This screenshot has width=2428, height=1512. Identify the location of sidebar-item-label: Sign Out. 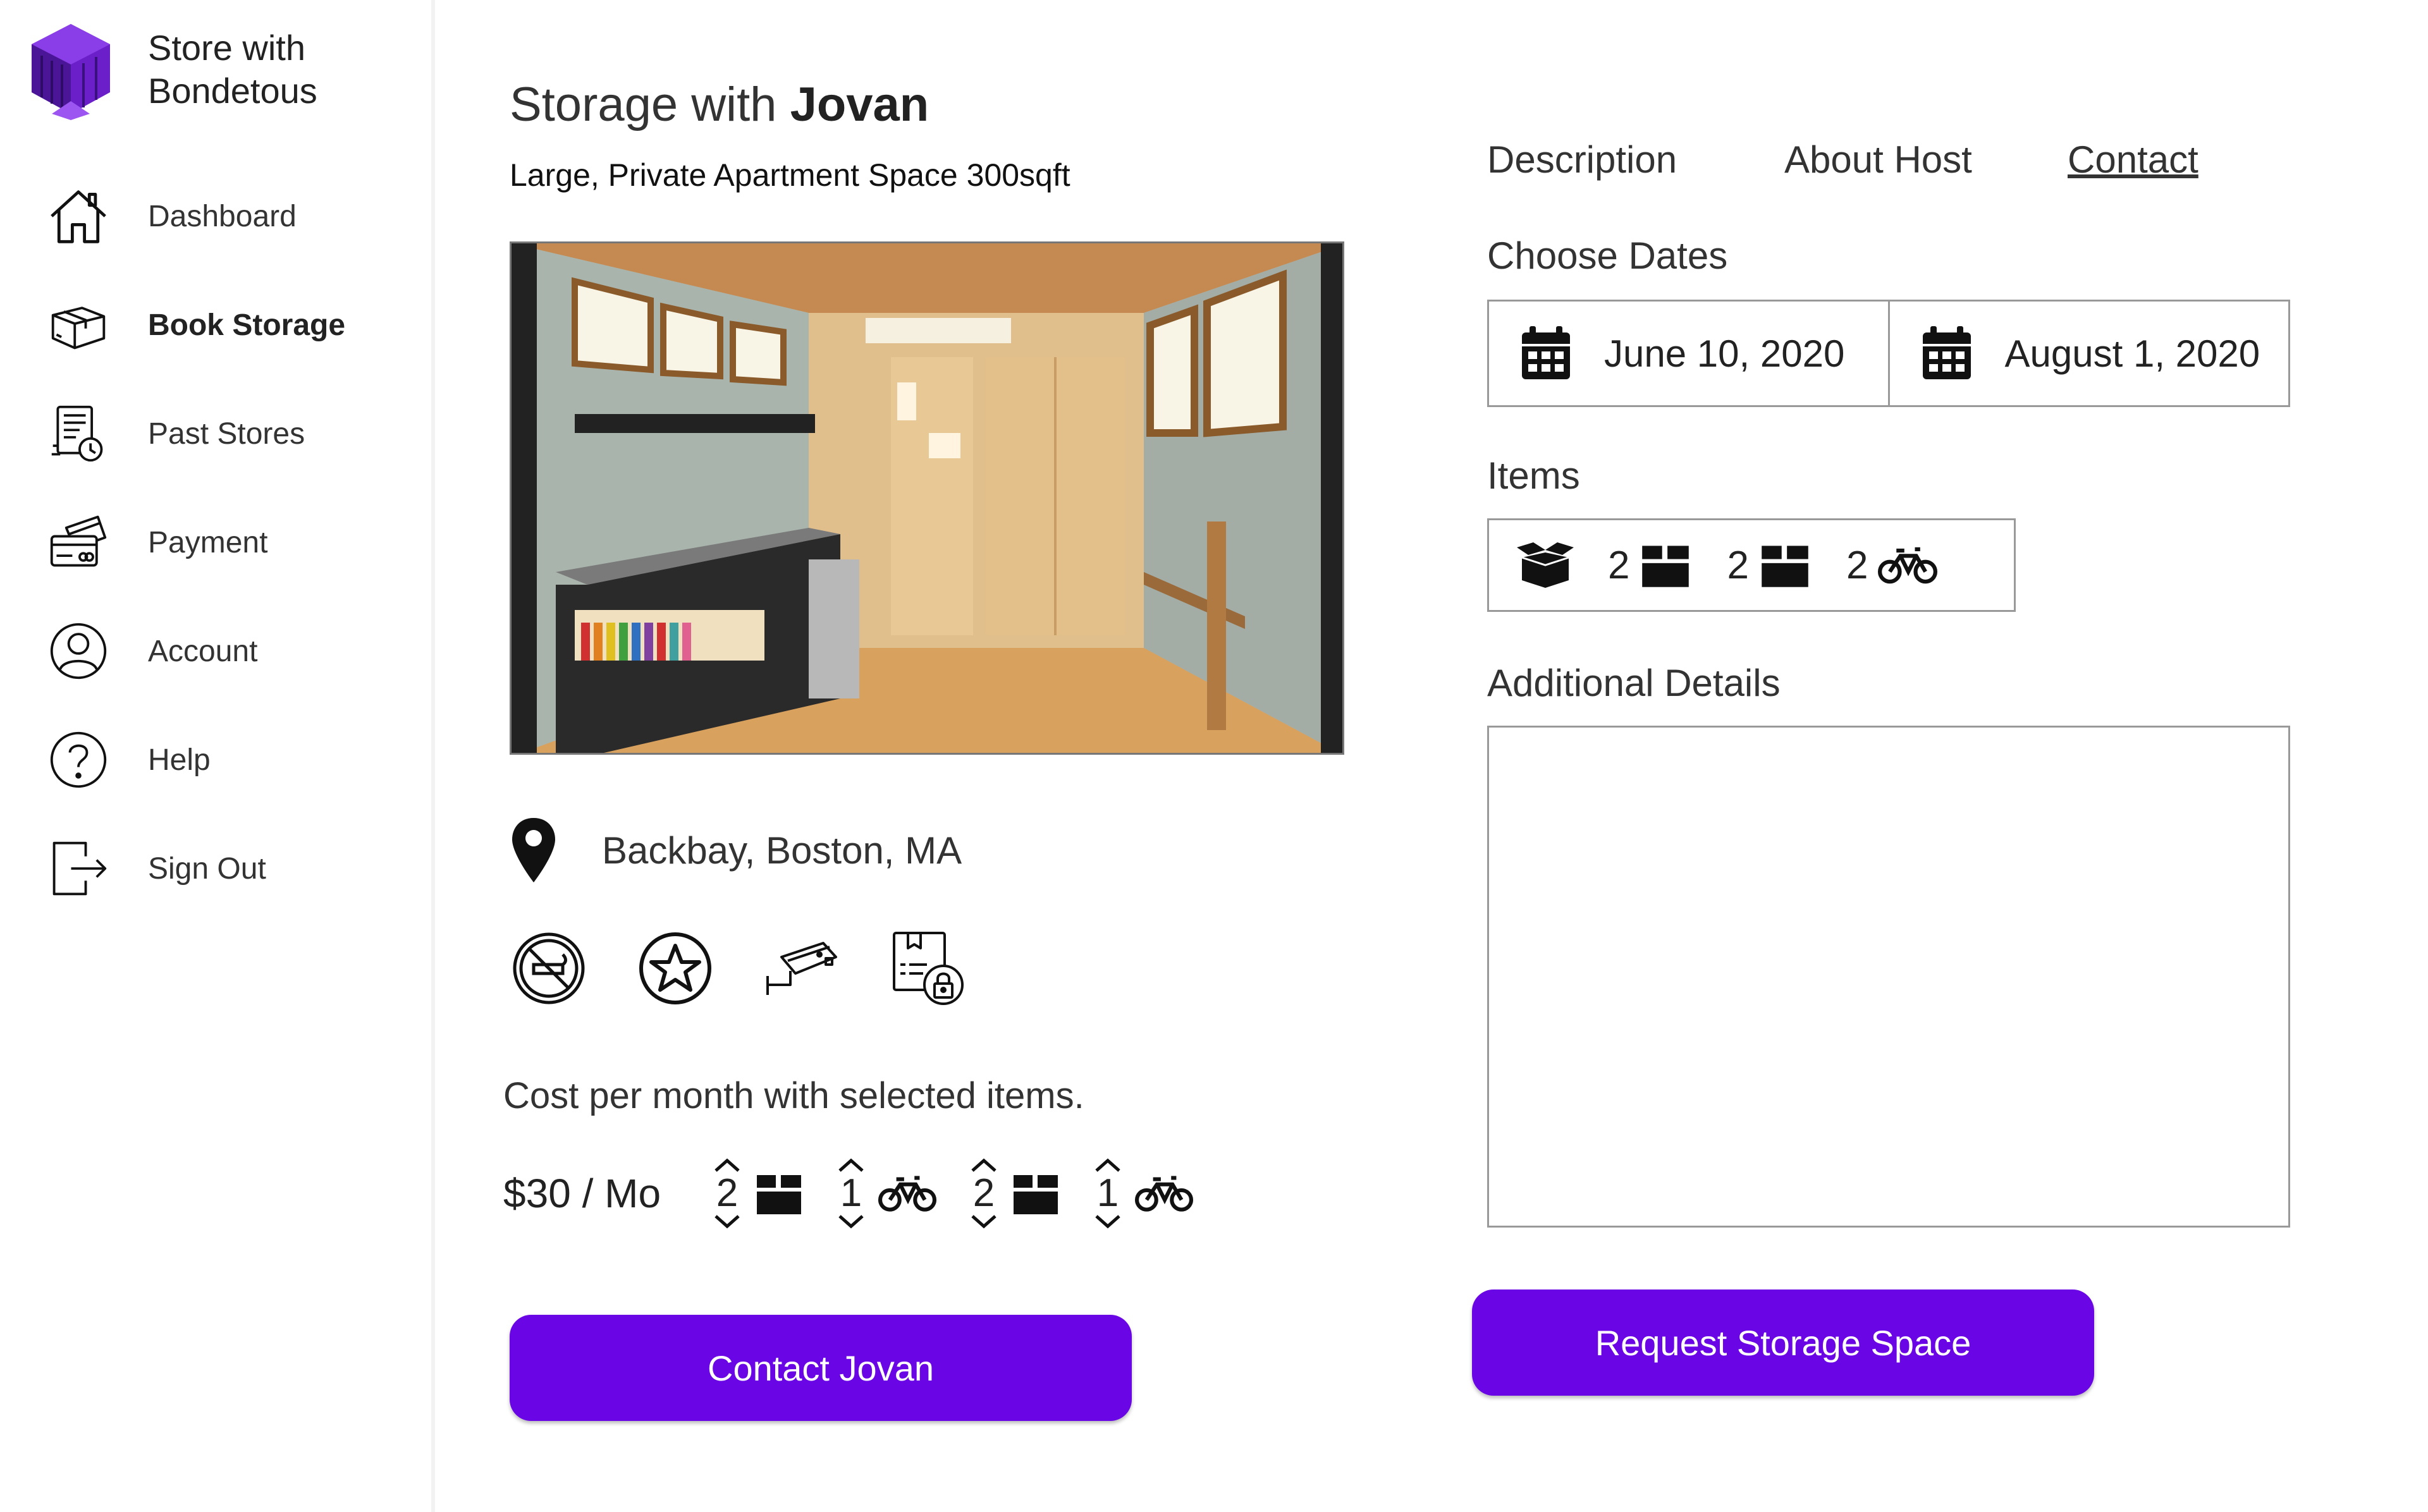
(207, 869).